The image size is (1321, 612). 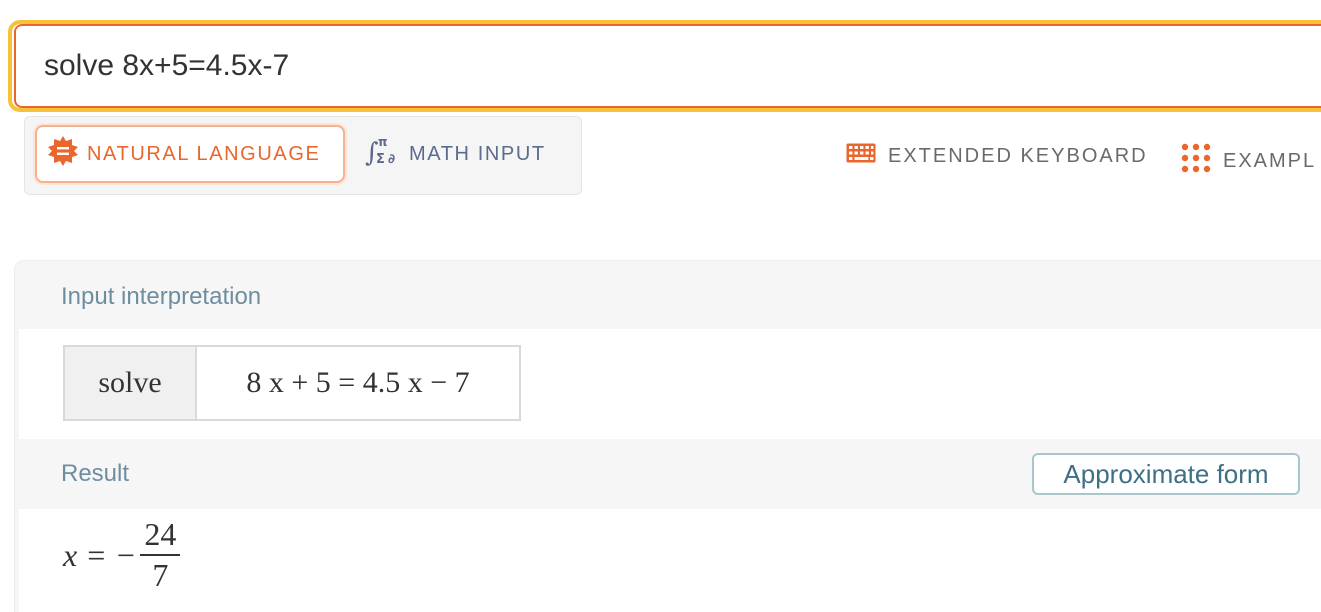 What do you see at coordinates (100, 554) in the screenshot?
I see `result-lhs: x = −` at bounding box center [100, 554].